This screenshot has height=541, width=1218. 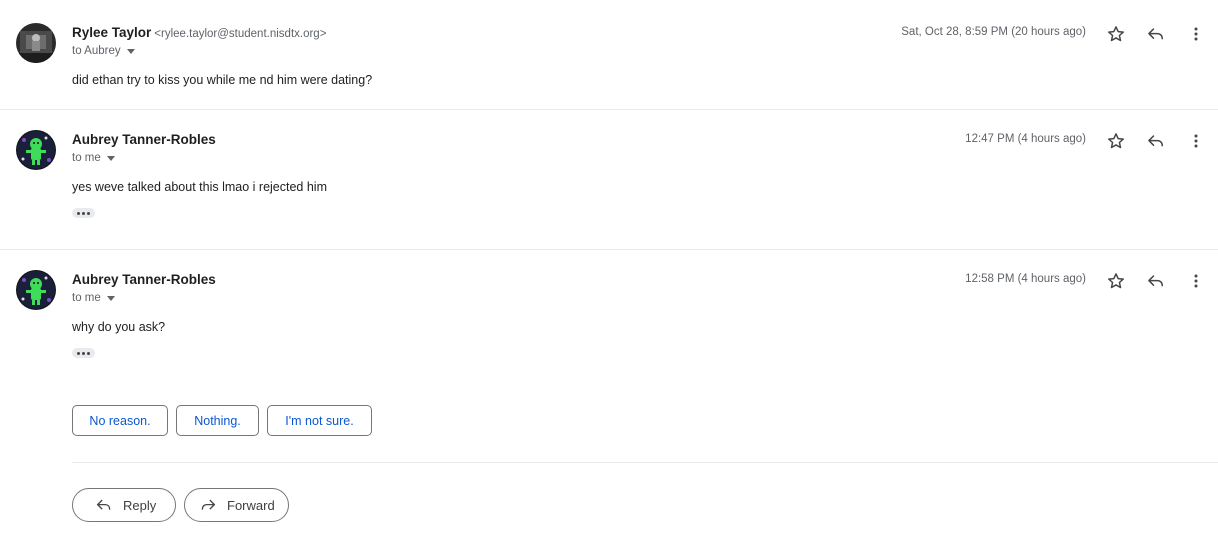 I want to click on smart-reply-no-reason: No reason., so click(x=120, y=420).